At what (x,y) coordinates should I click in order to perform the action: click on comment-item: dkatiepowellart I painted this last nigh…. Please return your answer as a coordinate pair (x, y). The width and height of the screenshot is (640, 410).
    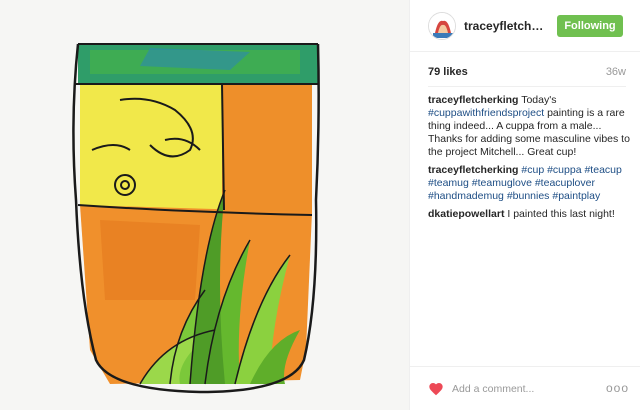
    Looking at the image, I should click on (529, 214).